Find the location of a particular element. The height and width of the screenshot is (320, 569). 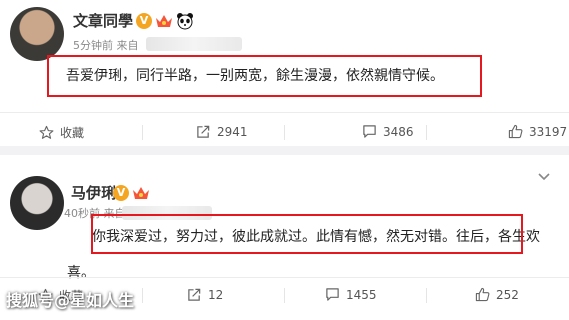

author-name: 文章同學 is located at coordinates (103, 20).